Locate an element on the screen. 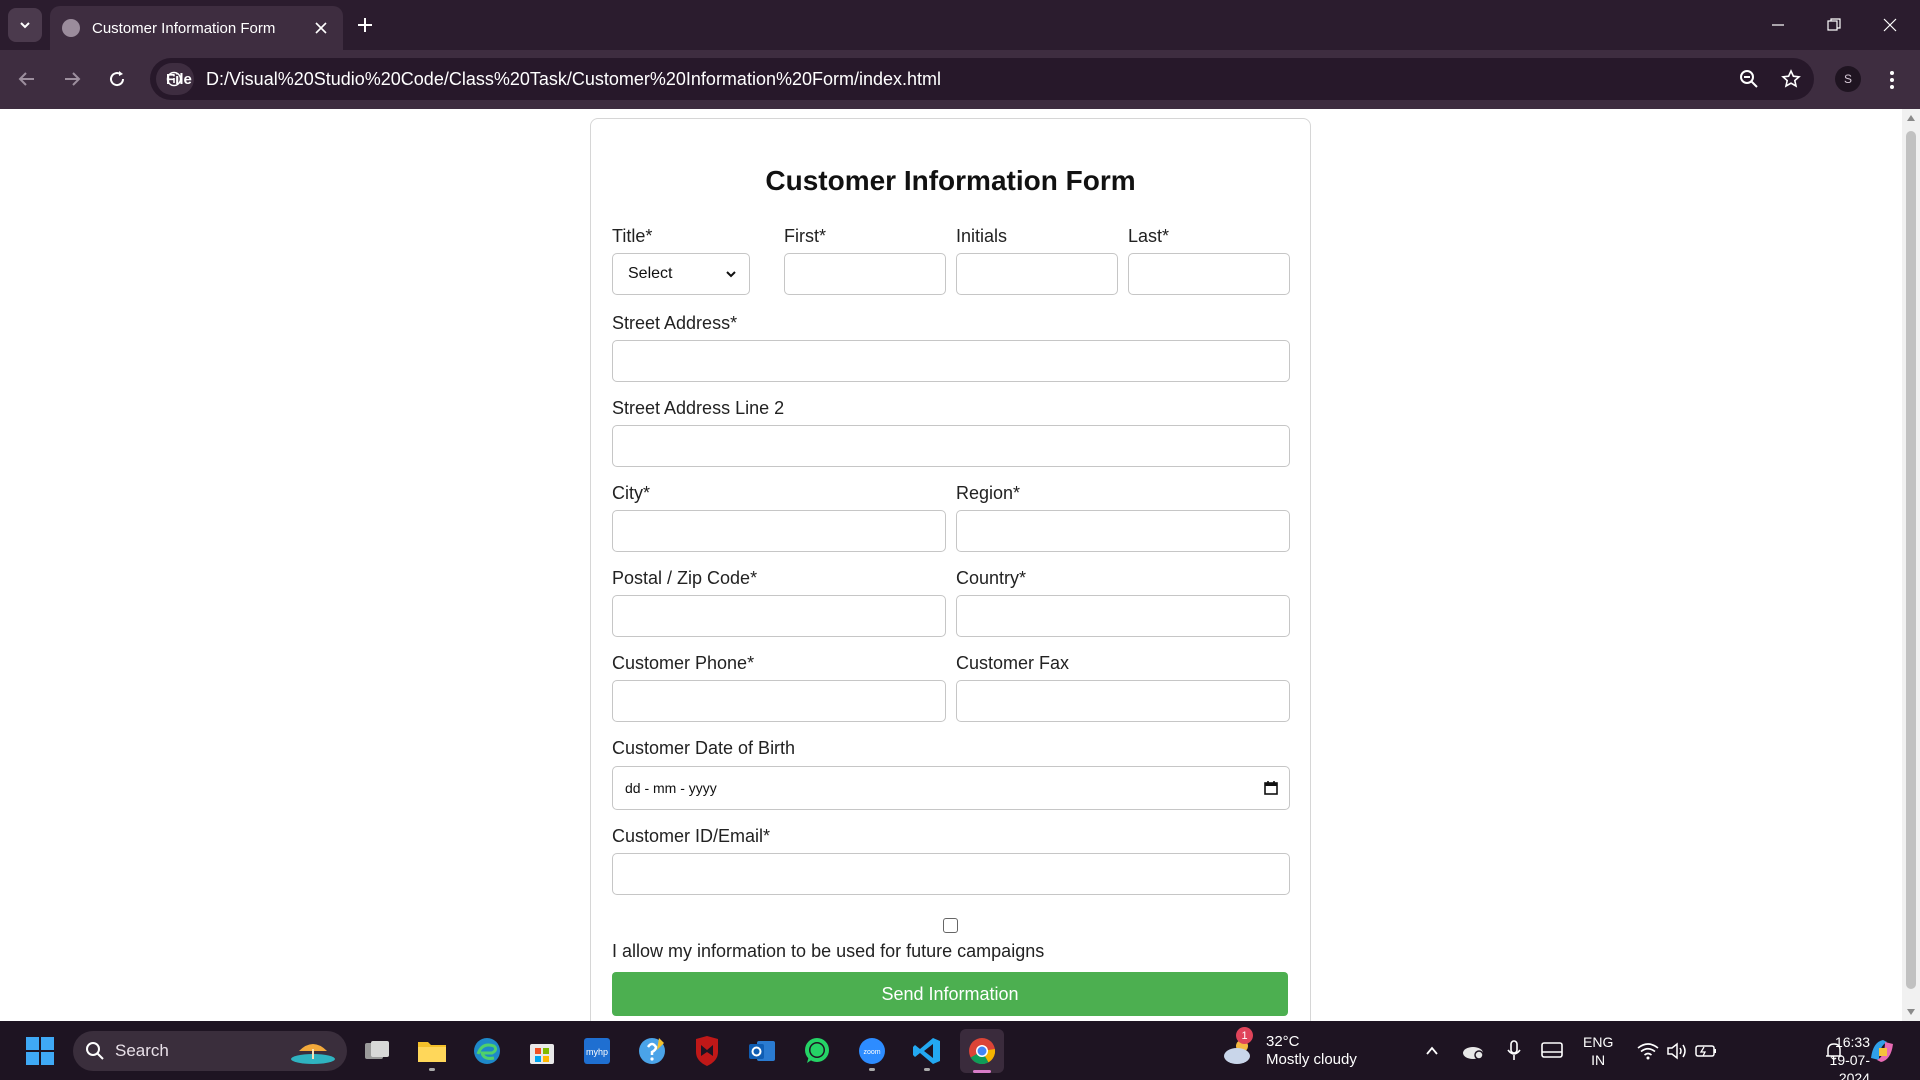 The height and width of the screenshot is (1080, 1920). whatsapp-icon is located at coordinates (817, 1050).